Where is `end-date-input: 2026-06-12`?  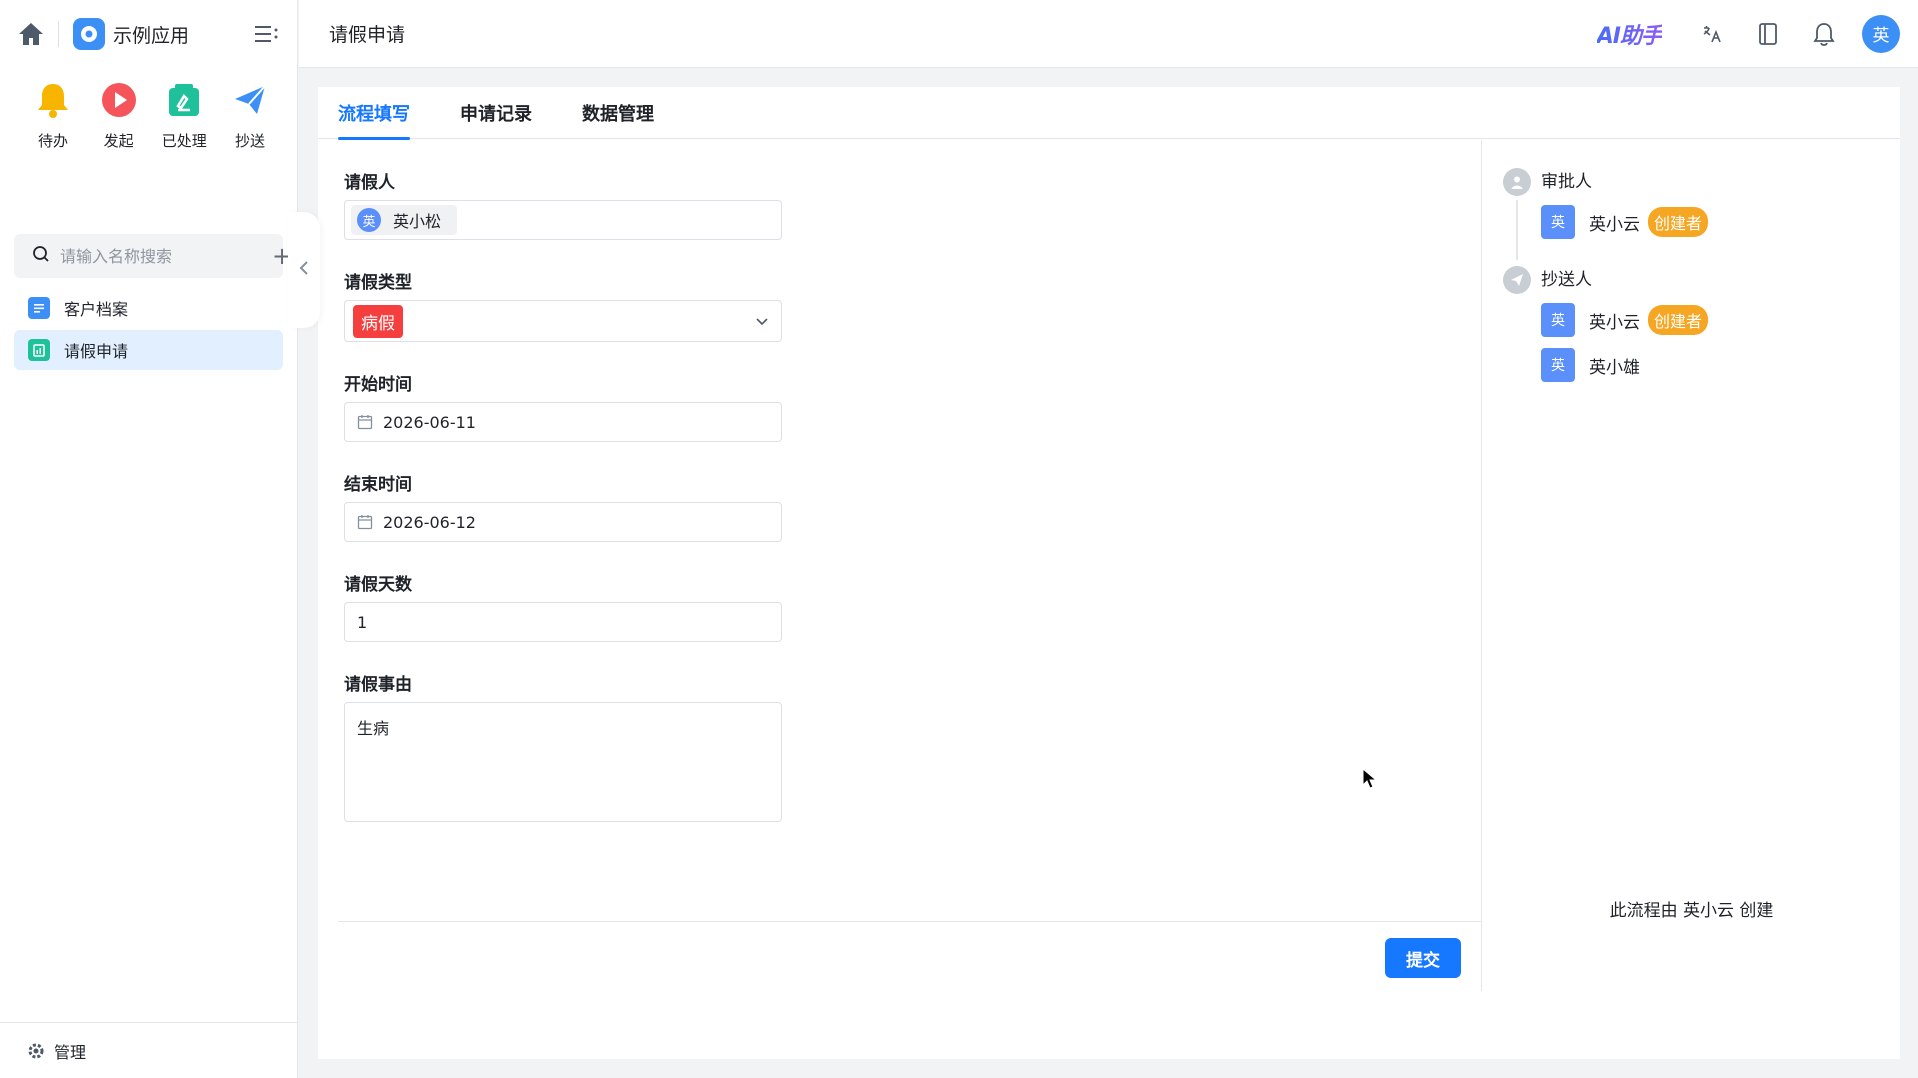 end-date-input: 2026-06-12 is located at coordinates (563, 522).